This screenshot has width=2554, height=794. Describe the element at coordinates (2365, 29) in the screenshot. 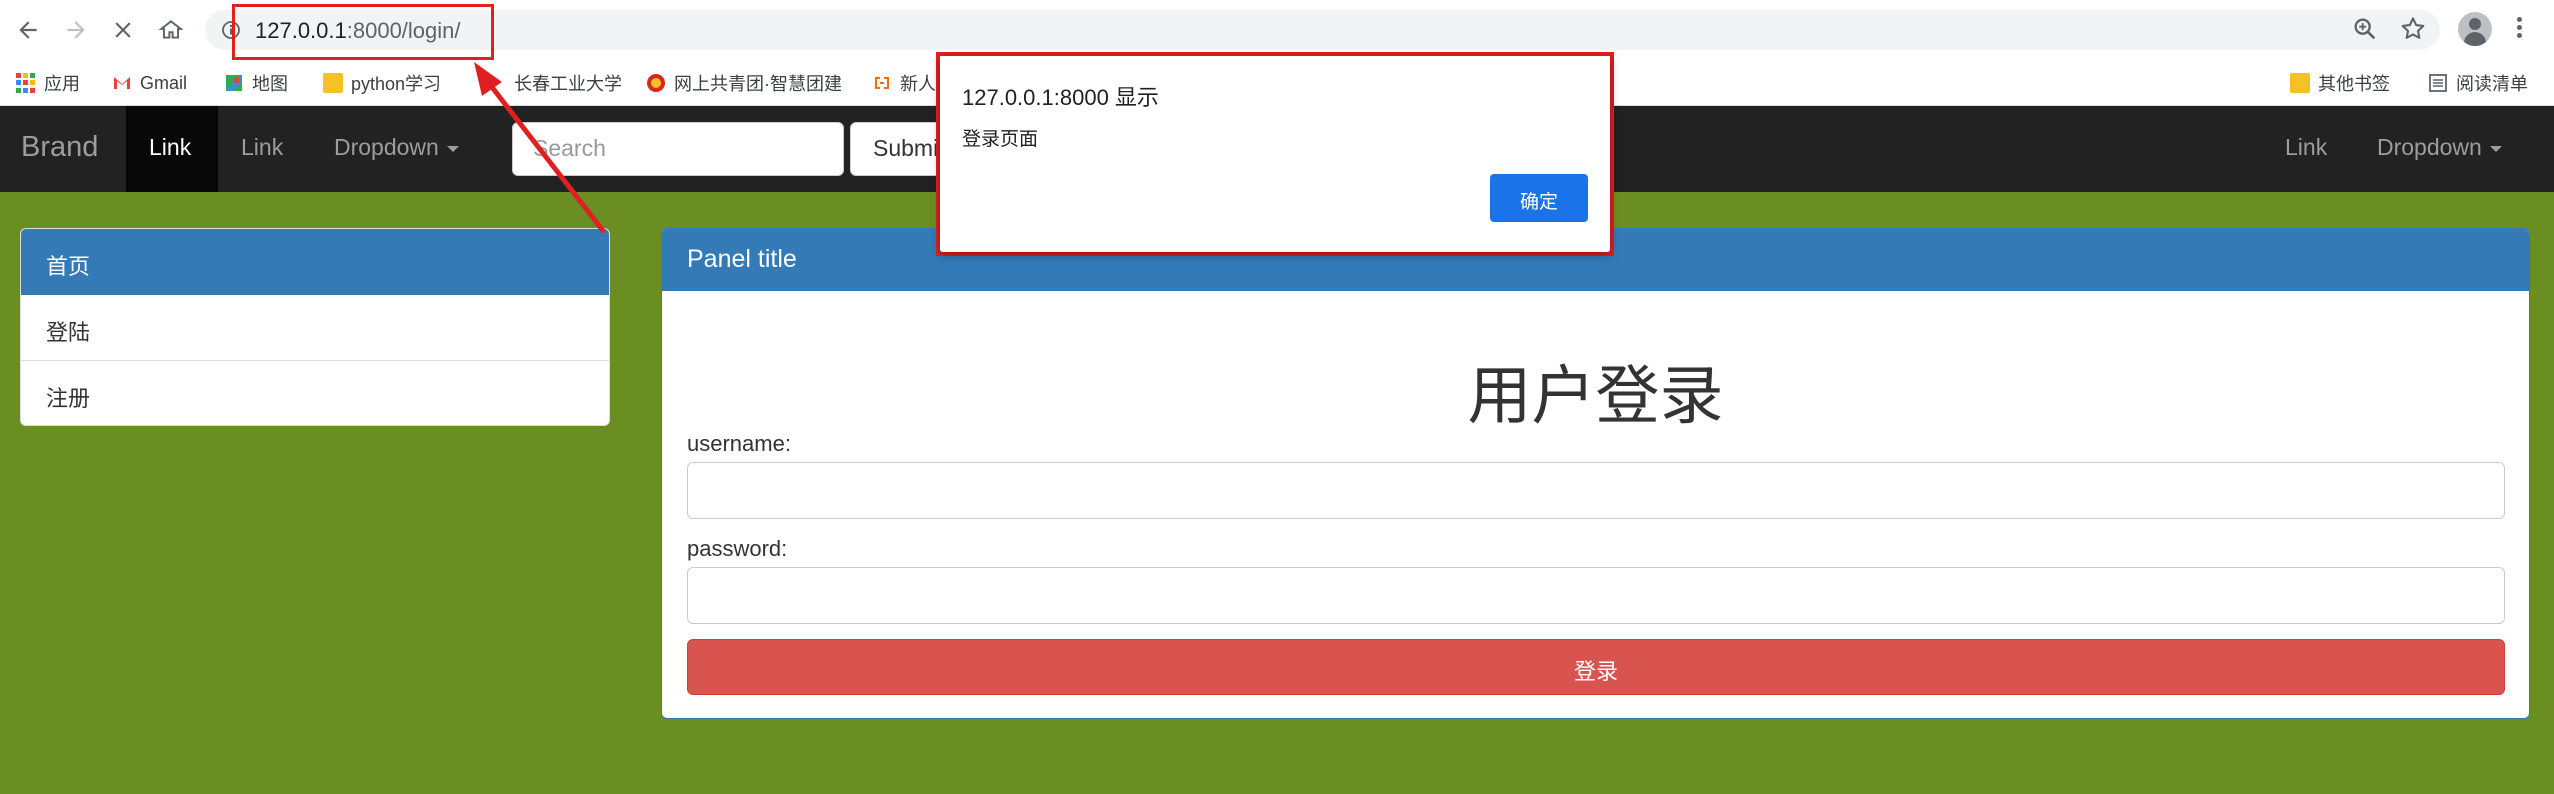

I see `zoom-icon` at that location.